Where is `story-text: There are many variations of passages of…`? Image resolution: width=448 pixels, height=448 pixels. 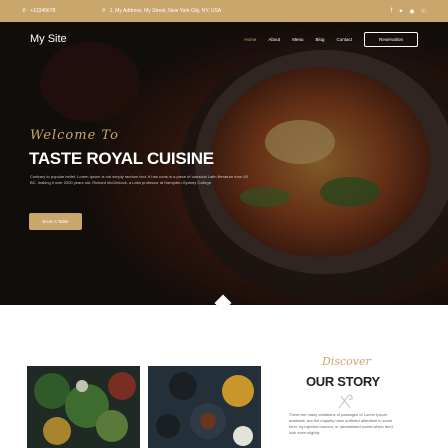 story-text: There are many variations of passages of… is located at coordinates (341, 423).